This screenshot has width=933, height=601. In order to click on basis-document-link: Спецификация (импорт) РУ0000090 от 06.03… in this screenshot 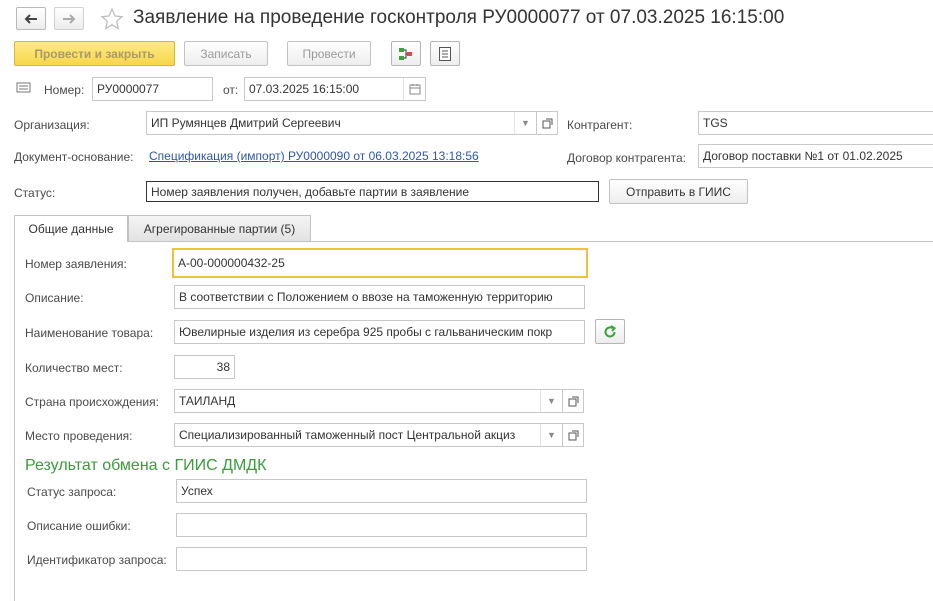, I will do `click(314, 156)`.